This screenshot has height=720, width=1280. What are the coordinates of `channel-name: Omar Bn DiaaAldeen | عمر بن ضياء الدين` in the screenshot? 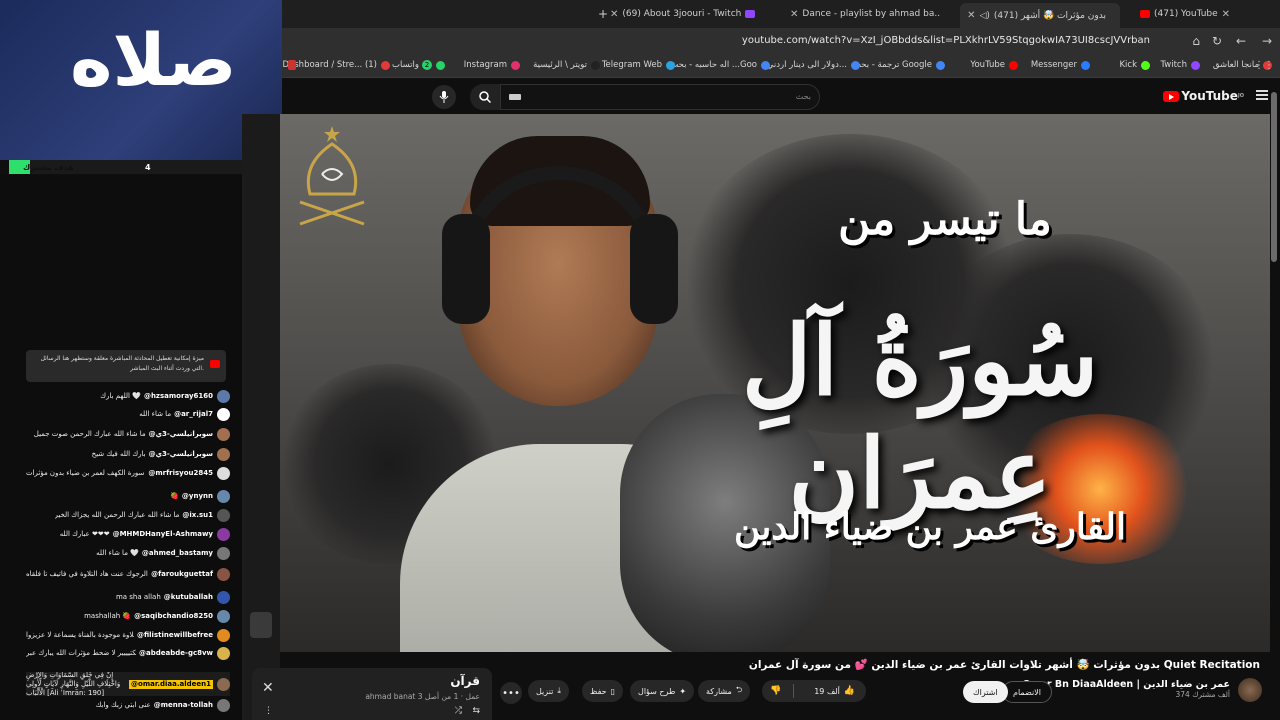 It's located at (1126, 684).